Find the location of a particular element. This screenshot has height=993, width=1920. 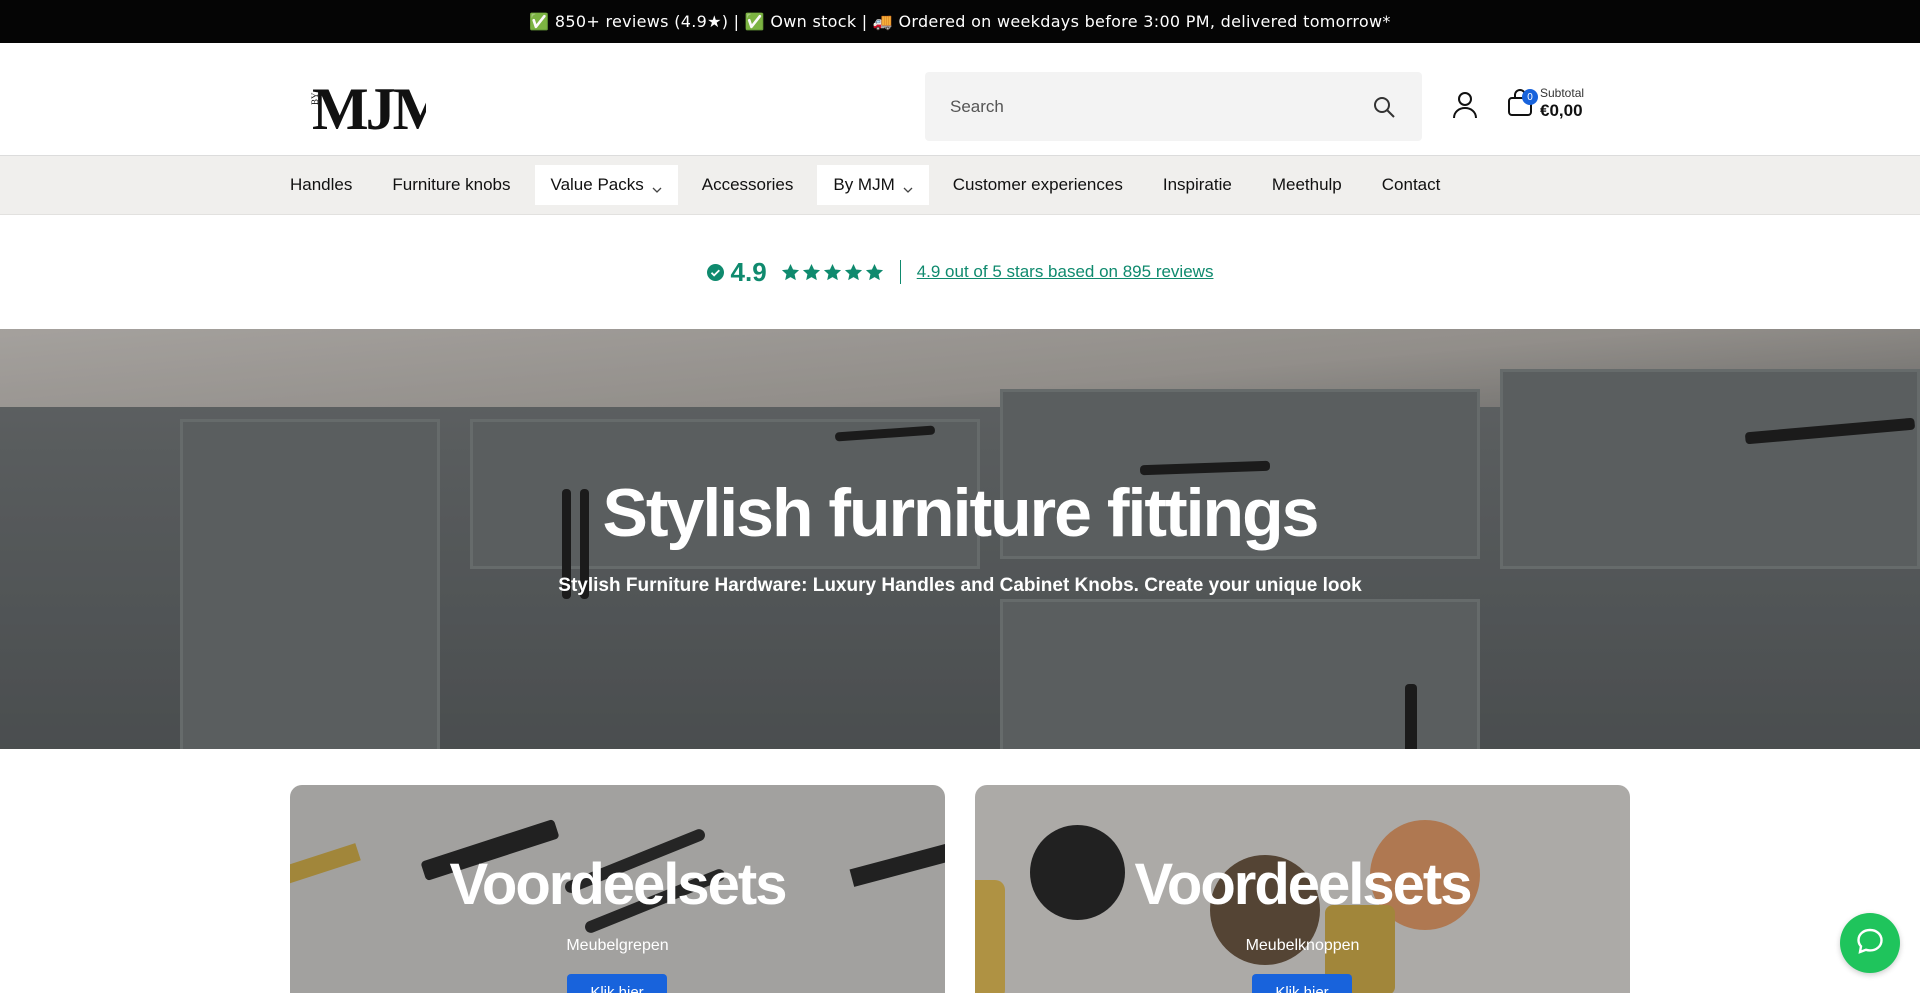

nav-label: Contact is located at coordinates (1411, 184).